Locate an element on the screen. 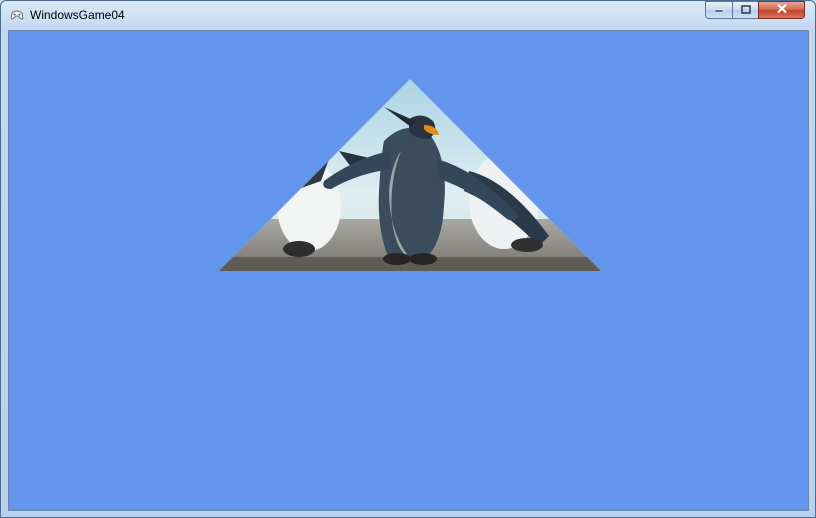 The width and height of the screenshot is (816, 518). window-title: WindowsGame04 is located at coordinates (77, 15).